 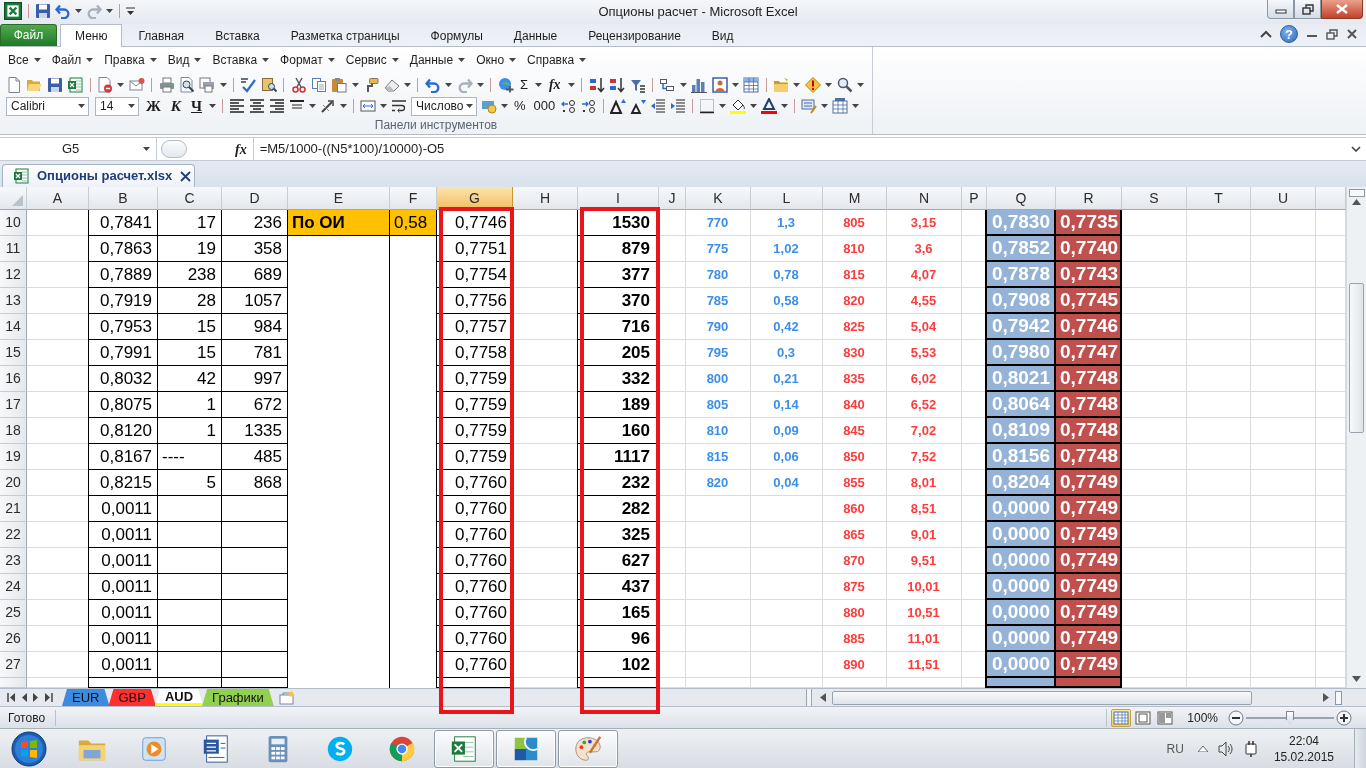 I want to click on font-color-icon, so click(x=769, y=106).